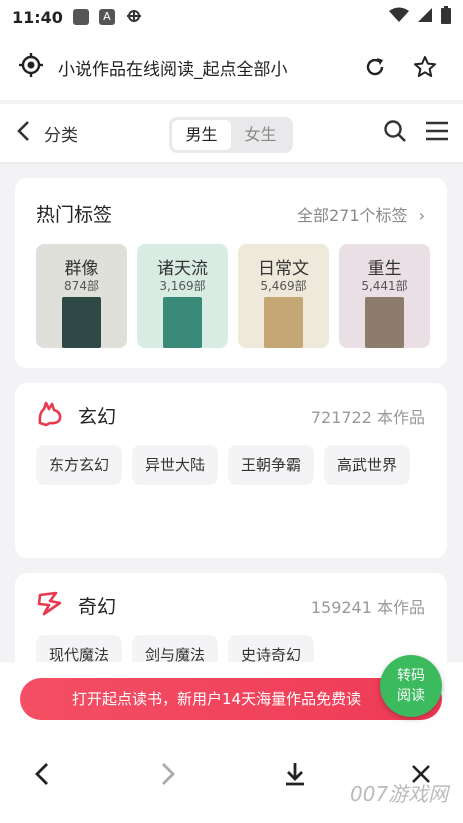 The image size is (463, 823). What do you see at coordinates (411, 676) in the screenshot?
I see `fab-line-1: 转码` at bounding box center [411, 676].